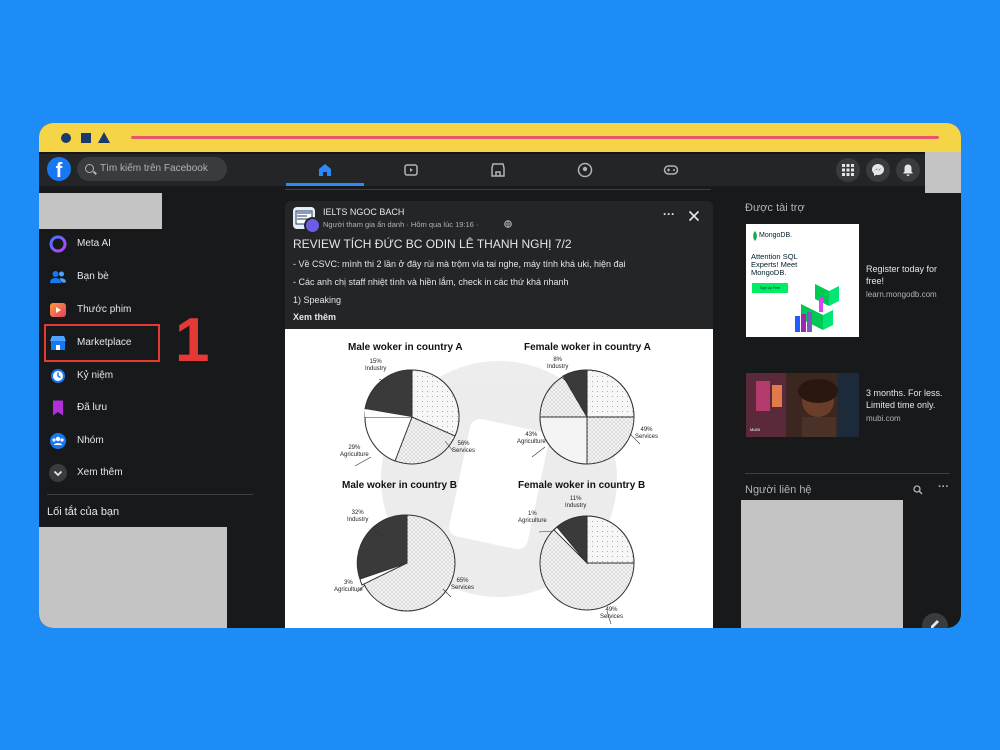 This screenshot has height=750, width=1000. Describe the element at coordinates (149, 376) in the screenshot. I see `sidebar-item-memories: Kỷ niệm` at that location.